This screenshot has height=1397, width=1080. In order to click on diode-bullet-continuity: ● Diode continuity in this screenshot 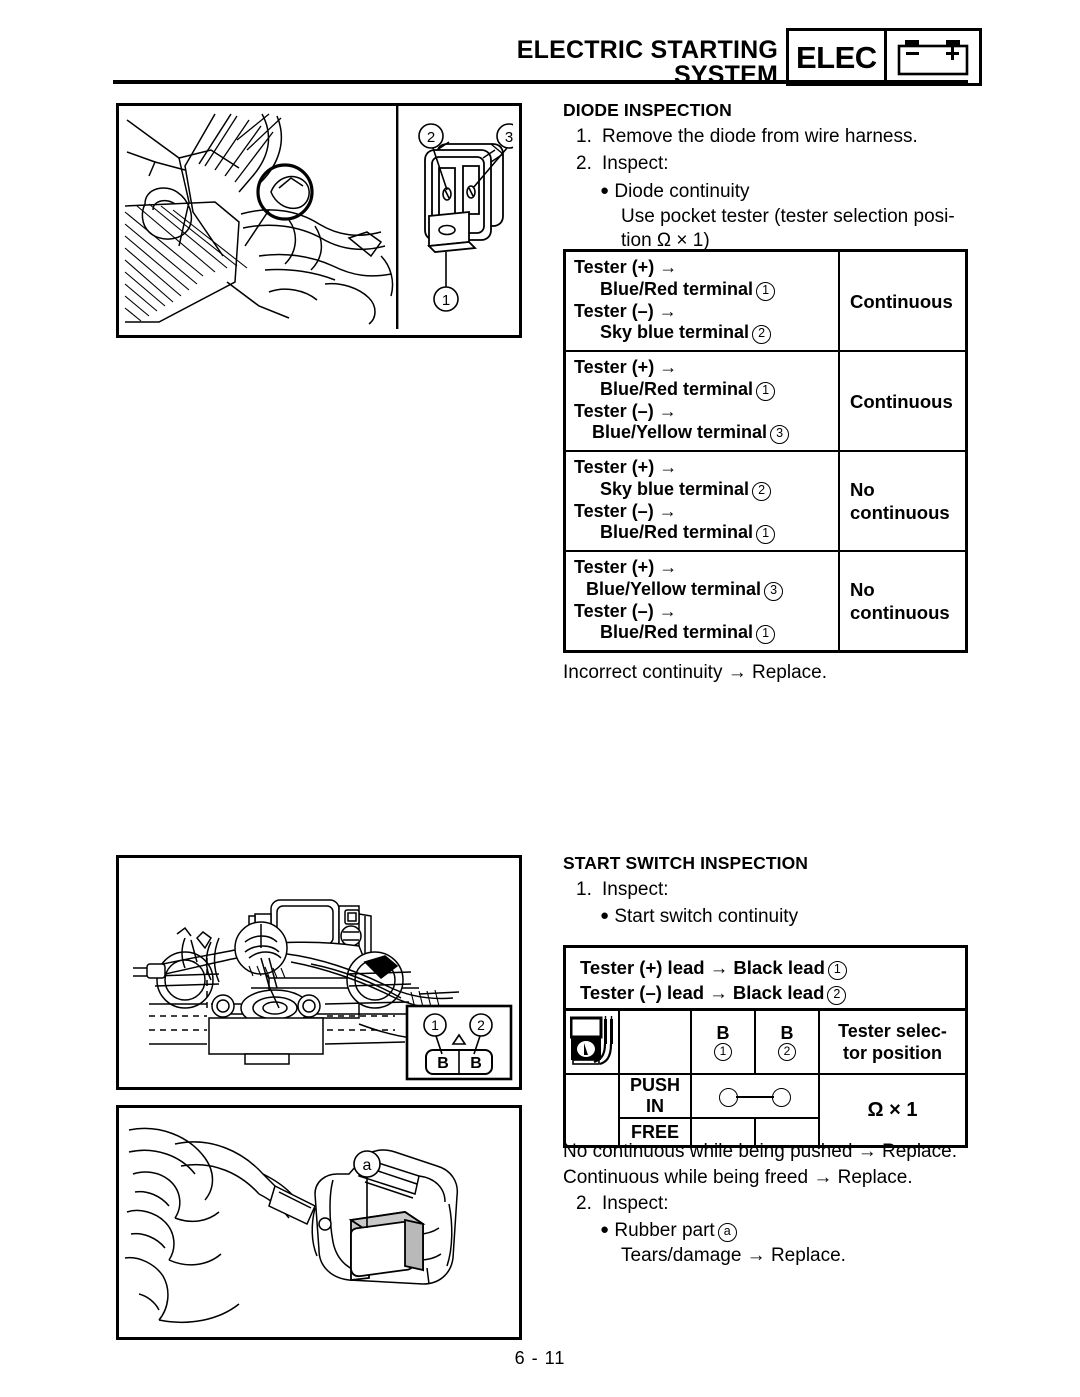, I will do `click(675, 192)`.